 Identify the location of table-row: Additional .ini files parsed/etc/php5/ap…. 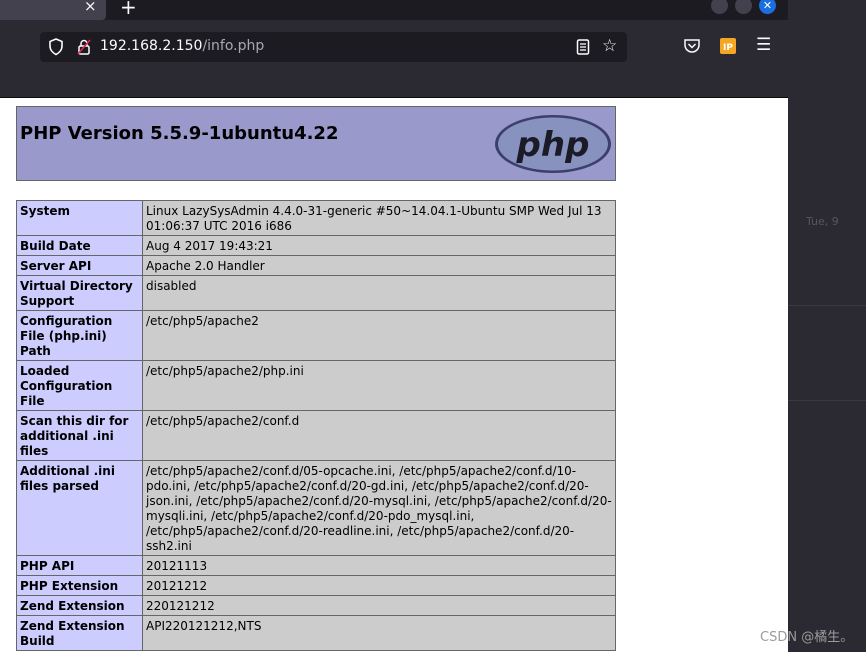
(316, 508).